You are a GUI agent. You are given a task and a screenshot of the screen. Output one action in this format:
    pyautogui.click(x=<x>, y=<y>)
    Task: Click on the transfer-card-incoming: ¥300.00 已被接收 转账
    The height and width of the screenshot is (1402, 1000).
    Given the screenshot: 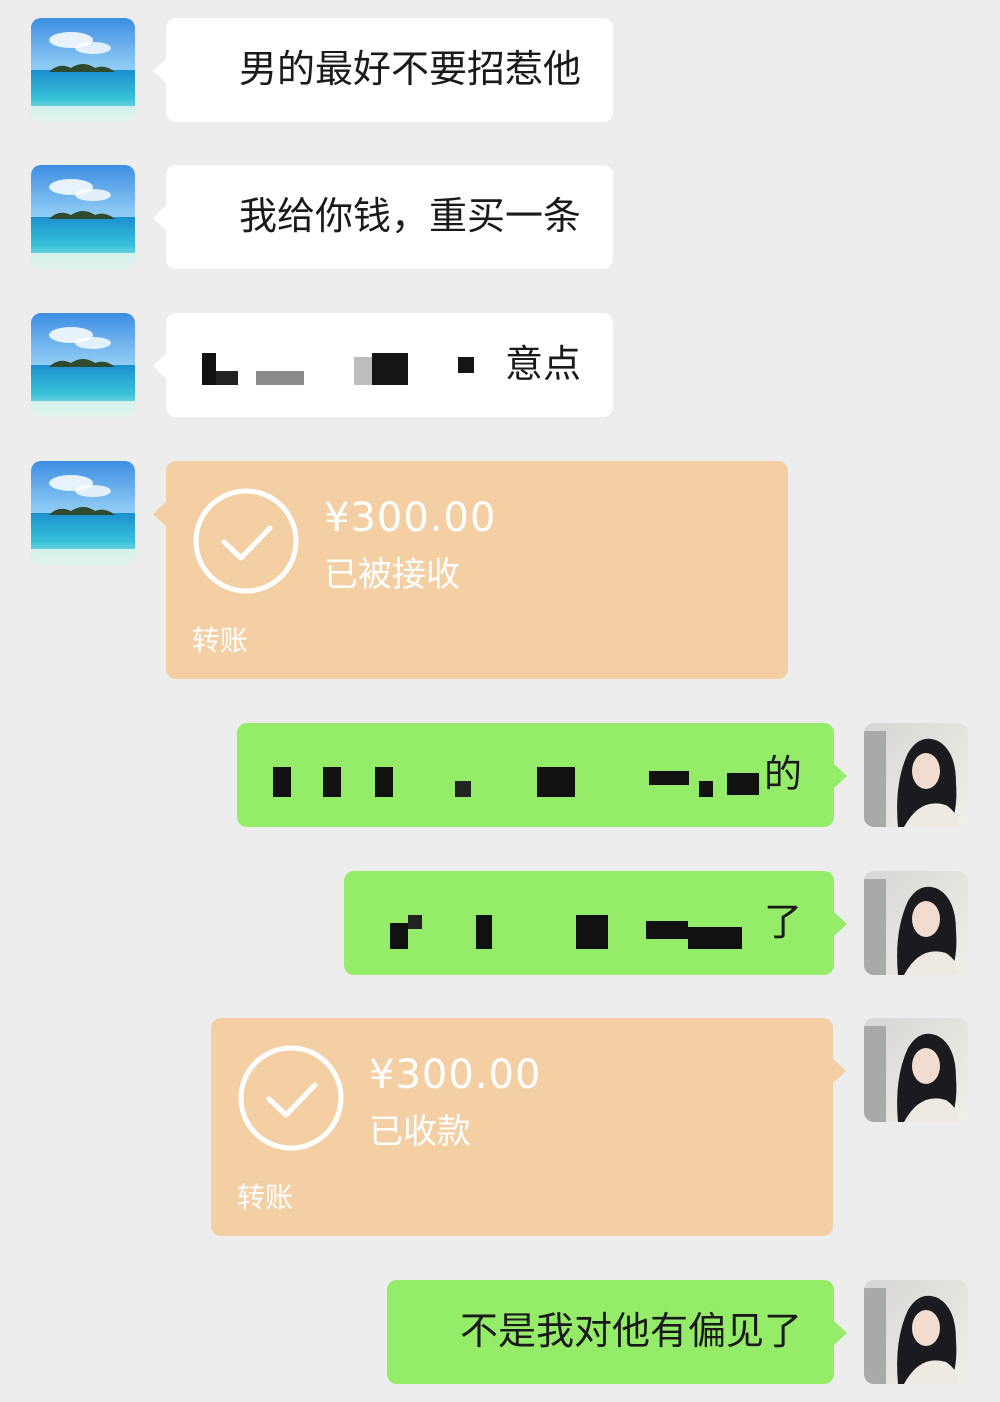 What is the action you would take?
    pyautogui.click(x=470, y=570)
    